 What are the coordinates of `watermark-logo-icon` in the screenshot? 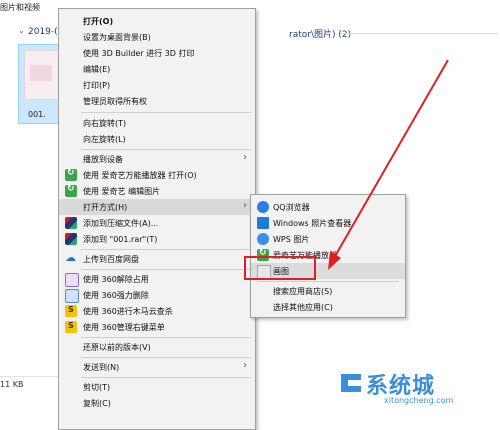 It's located at (351, 383).